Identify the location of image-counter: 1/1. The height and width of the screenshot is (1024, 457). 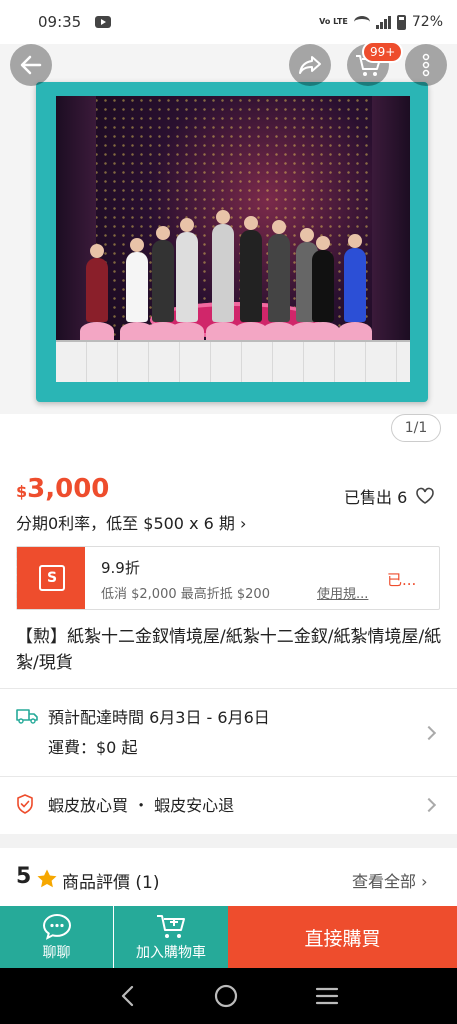
(416, 428).